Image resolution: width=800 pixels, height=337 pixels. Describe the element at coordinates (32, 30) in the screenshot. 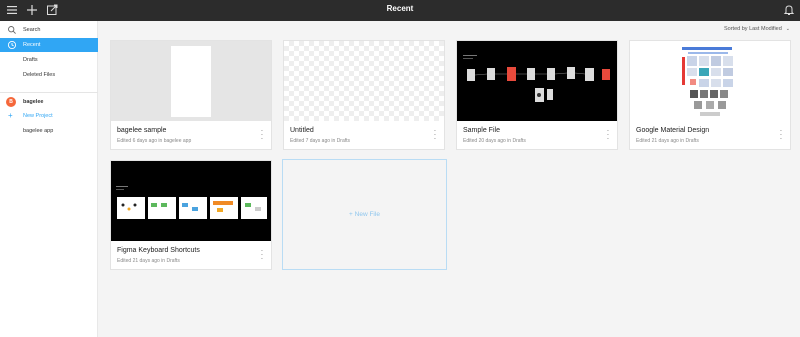

I see `sidebar-item-label: Search` at that location.